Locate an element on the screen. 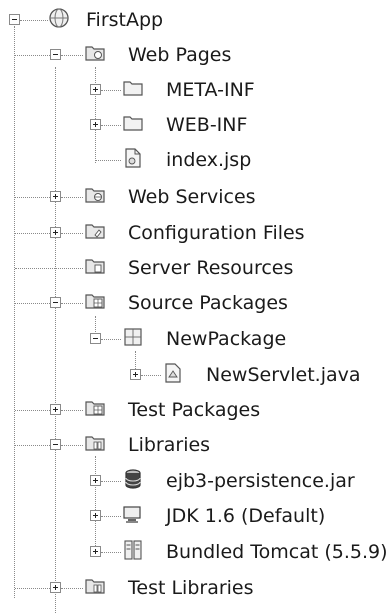 The height and width of the screenshot is (613, 388). tree-node-newpackage: NewPackage is located at coordinates (194, 339).